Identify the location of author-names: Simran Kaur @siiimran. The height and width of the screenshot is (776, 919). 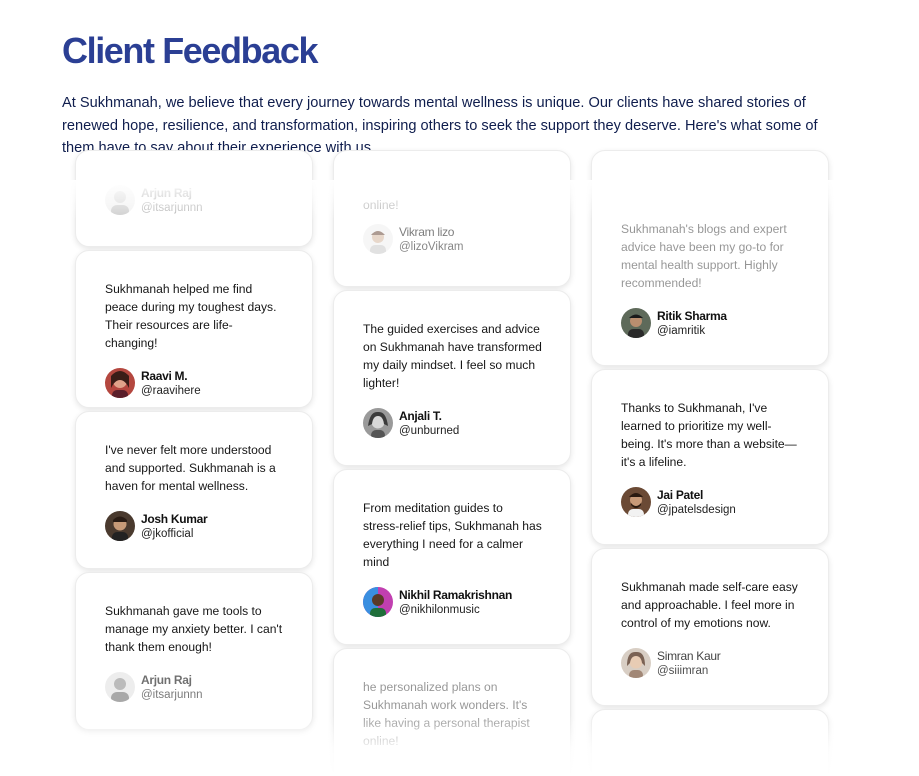
(689, 663).